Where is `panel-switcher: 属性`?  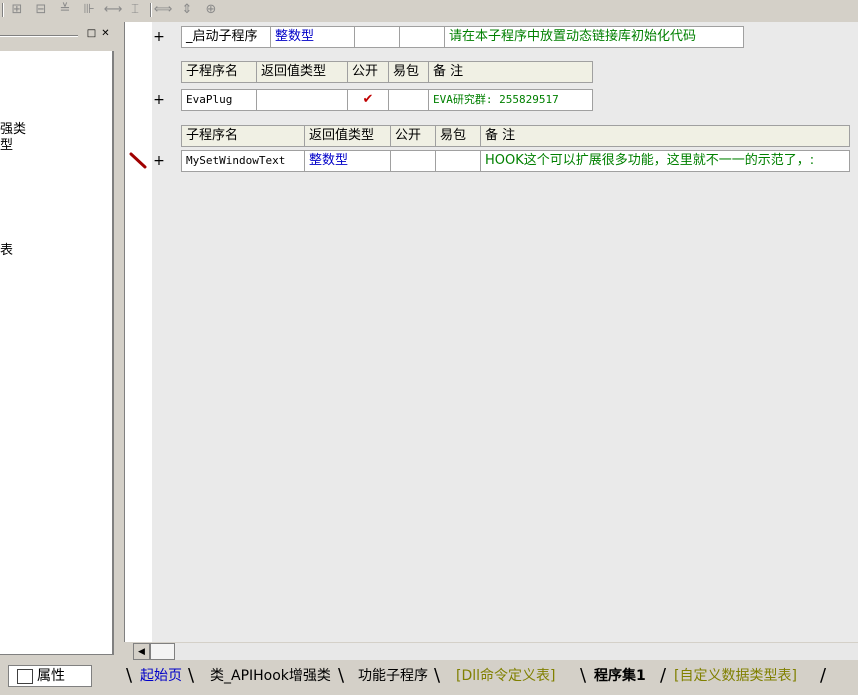
panel-switcher: 属性 is located at coordinates (61, 677).